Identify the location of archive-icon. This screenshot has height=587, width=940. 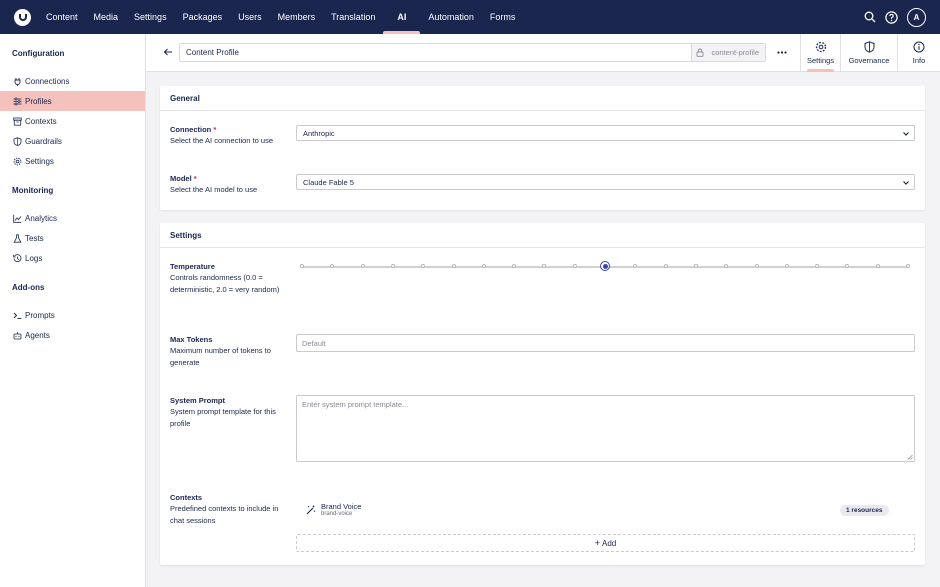
(17, 121).